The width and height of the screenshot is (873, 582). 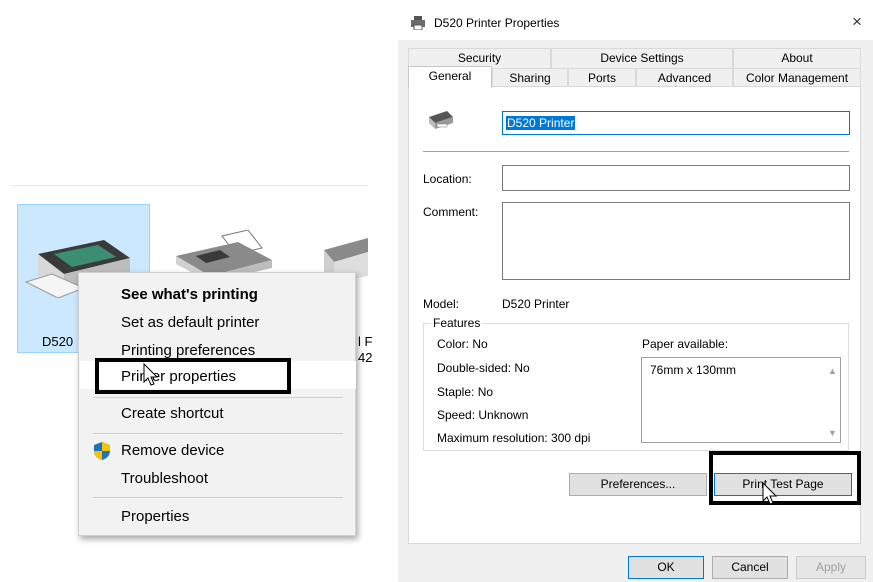 I want to click on location-label: Location:, so click(x=447, y=179).